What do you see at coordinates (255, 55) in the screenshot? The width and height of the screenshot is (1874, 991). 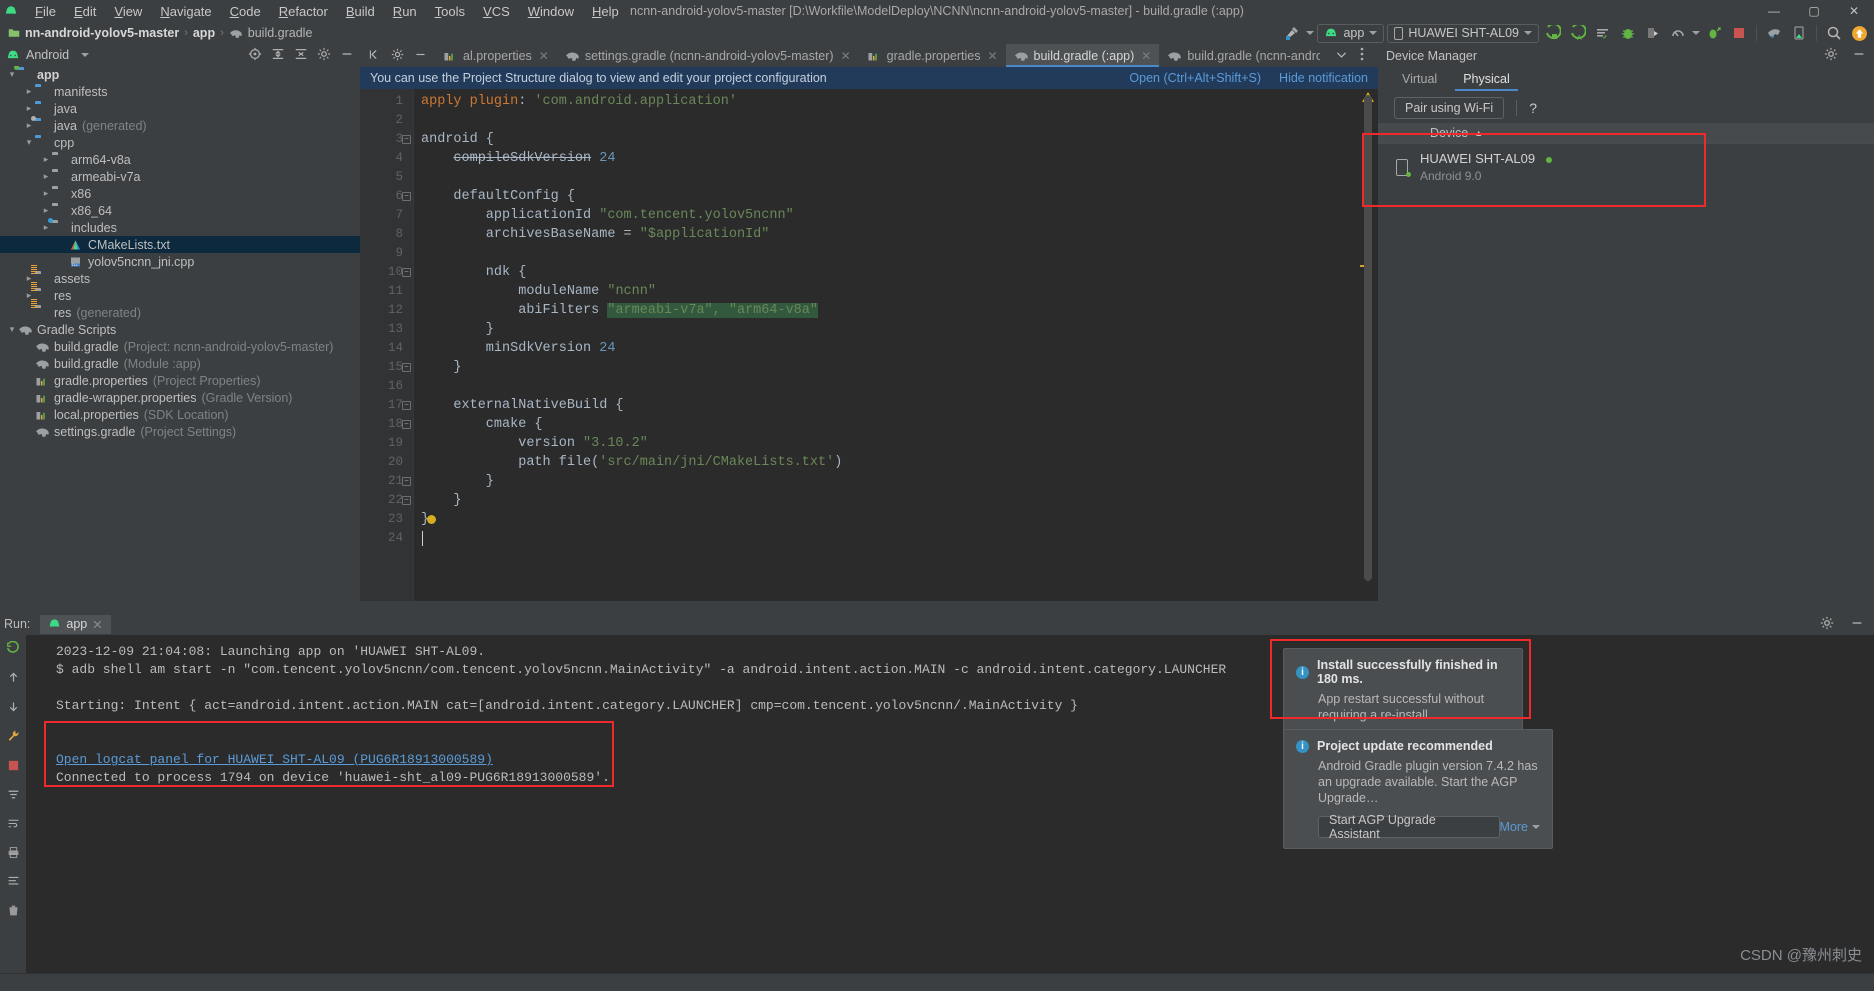 I see `select-opened-file-icon` at bounding box center [255, 55].